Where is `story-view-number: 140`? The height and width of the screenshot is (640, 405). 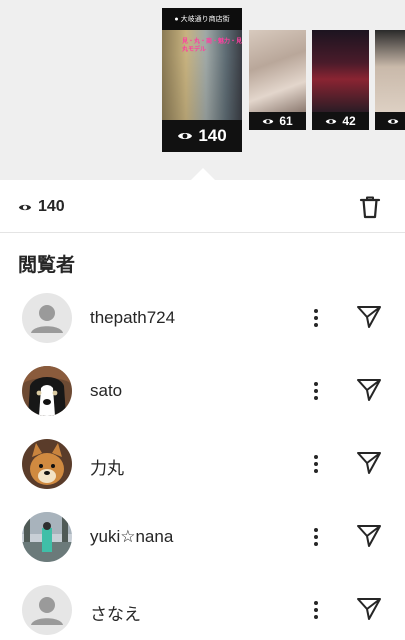
story-view-number: 140 is located at coordinates (212, 135).